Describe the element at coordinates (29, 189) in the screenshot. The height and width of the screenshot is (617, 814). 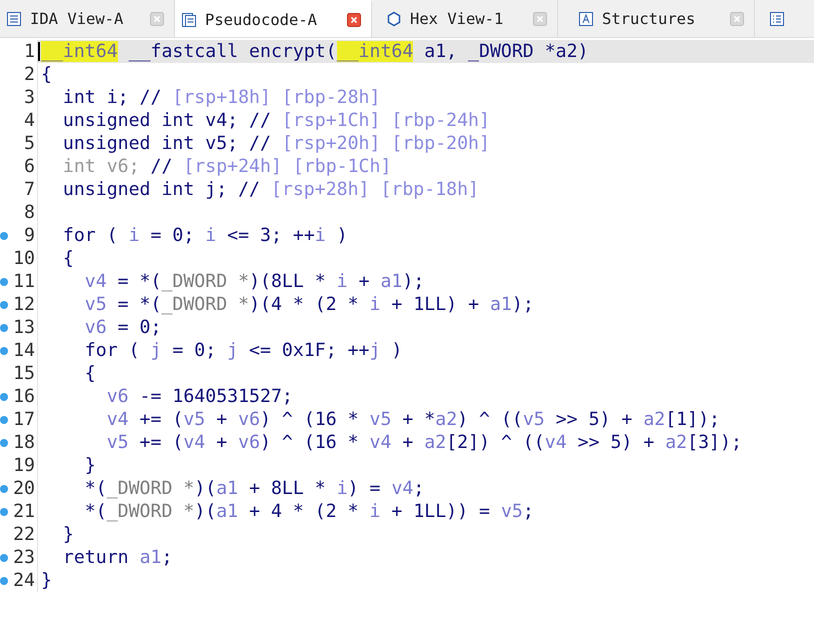
I see `line-number: 7` at that location.